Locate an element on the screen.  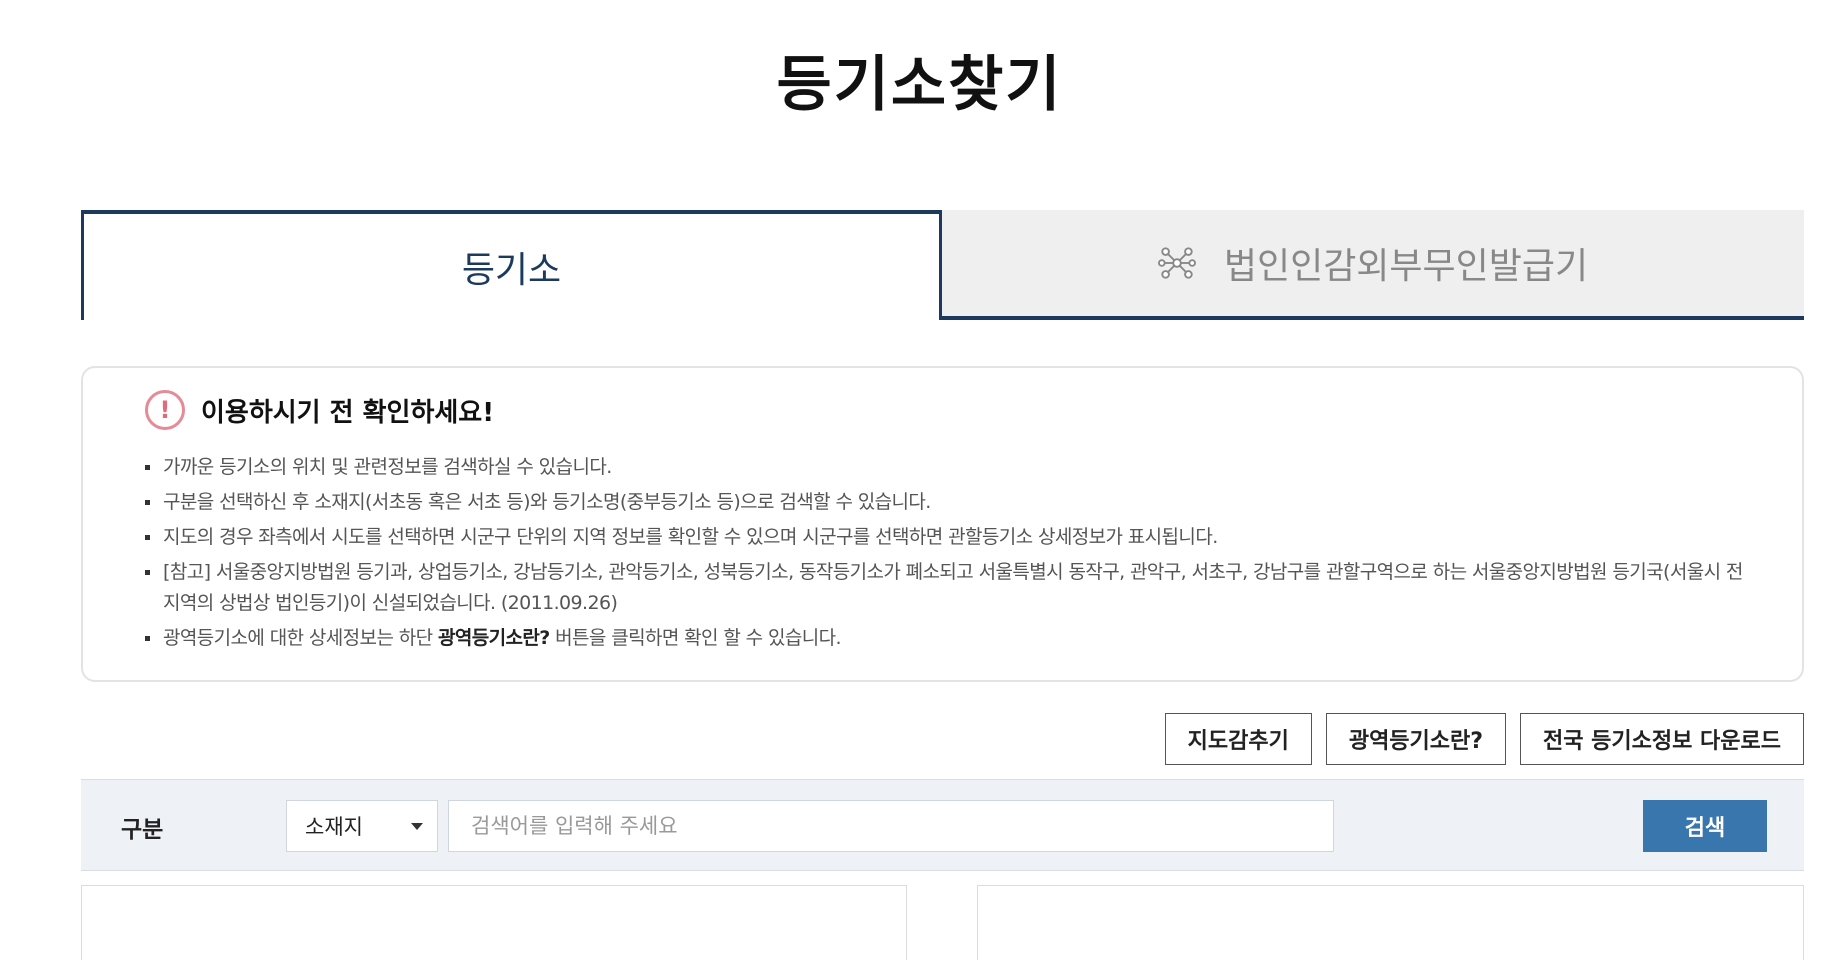
tab-kiosk: 법인인감외부무인발급기 is located at coordinates (1373, 265).